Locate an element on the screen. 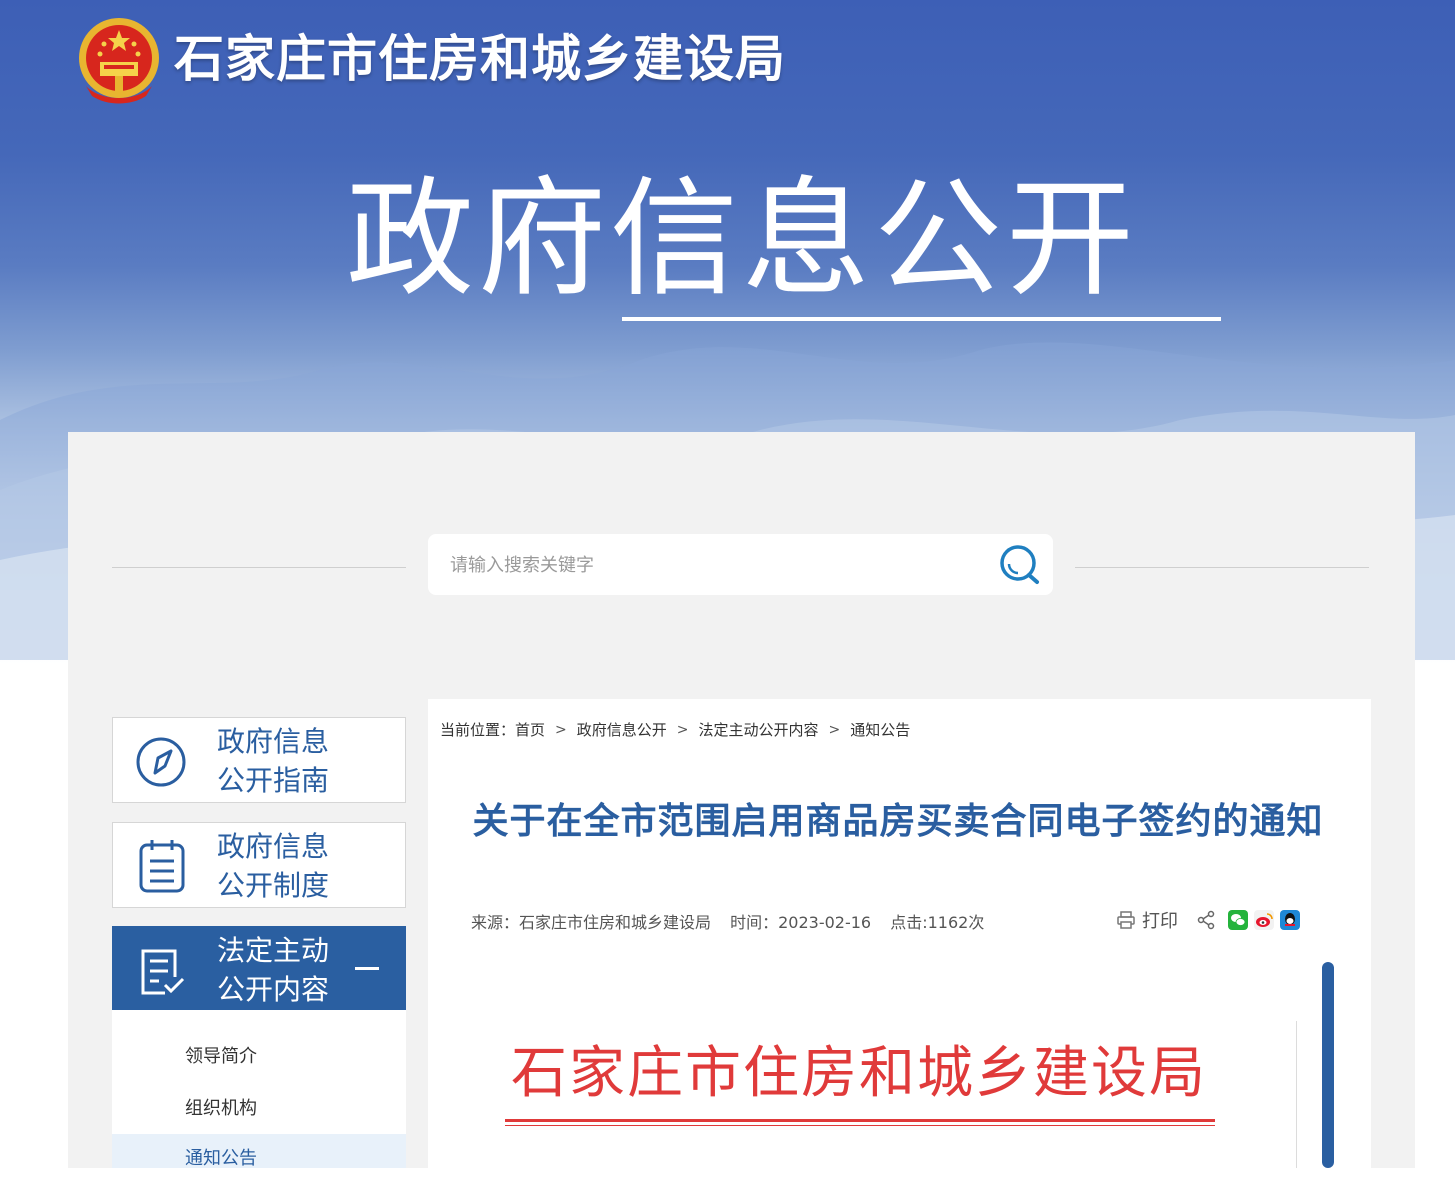 This screenshot has height=1184, width=1455. sidebar-sub-list: 领导简介 组织机构 通知公告 is located at coordinates (259, 1089).